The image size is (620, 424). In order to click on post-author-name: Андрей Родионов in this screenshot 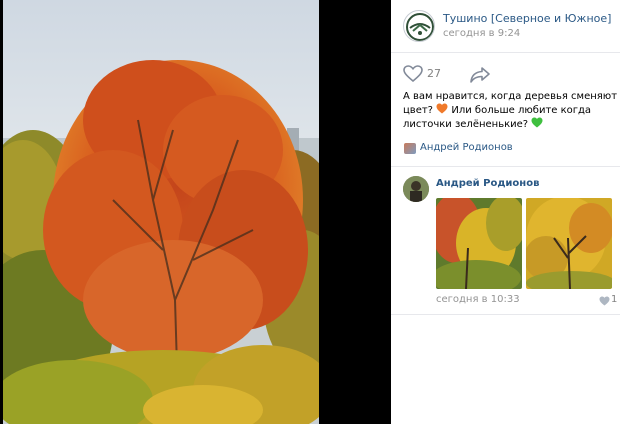, I will do `click(466, 147)`.